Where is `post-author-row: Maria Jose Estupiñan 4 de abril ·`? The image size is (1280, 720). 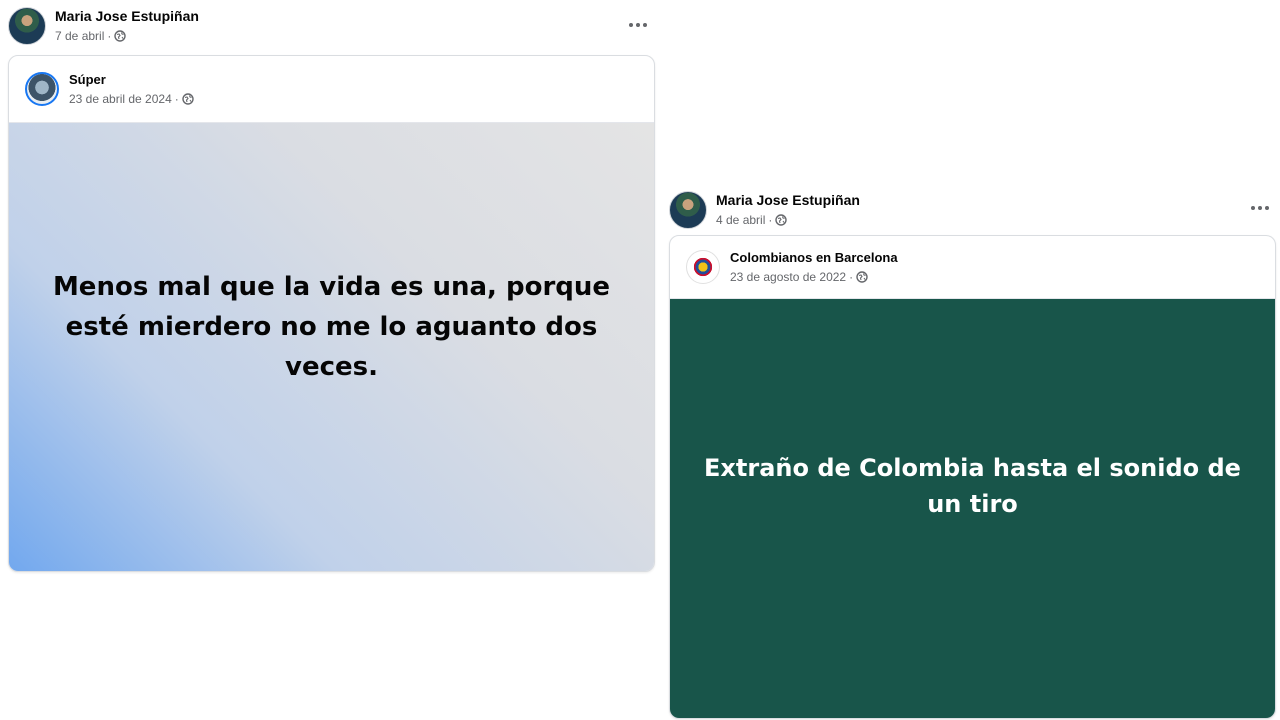 post-author-row: Maria Jose Estupiñan 4 de abril · is located at coordinates (764, 210).